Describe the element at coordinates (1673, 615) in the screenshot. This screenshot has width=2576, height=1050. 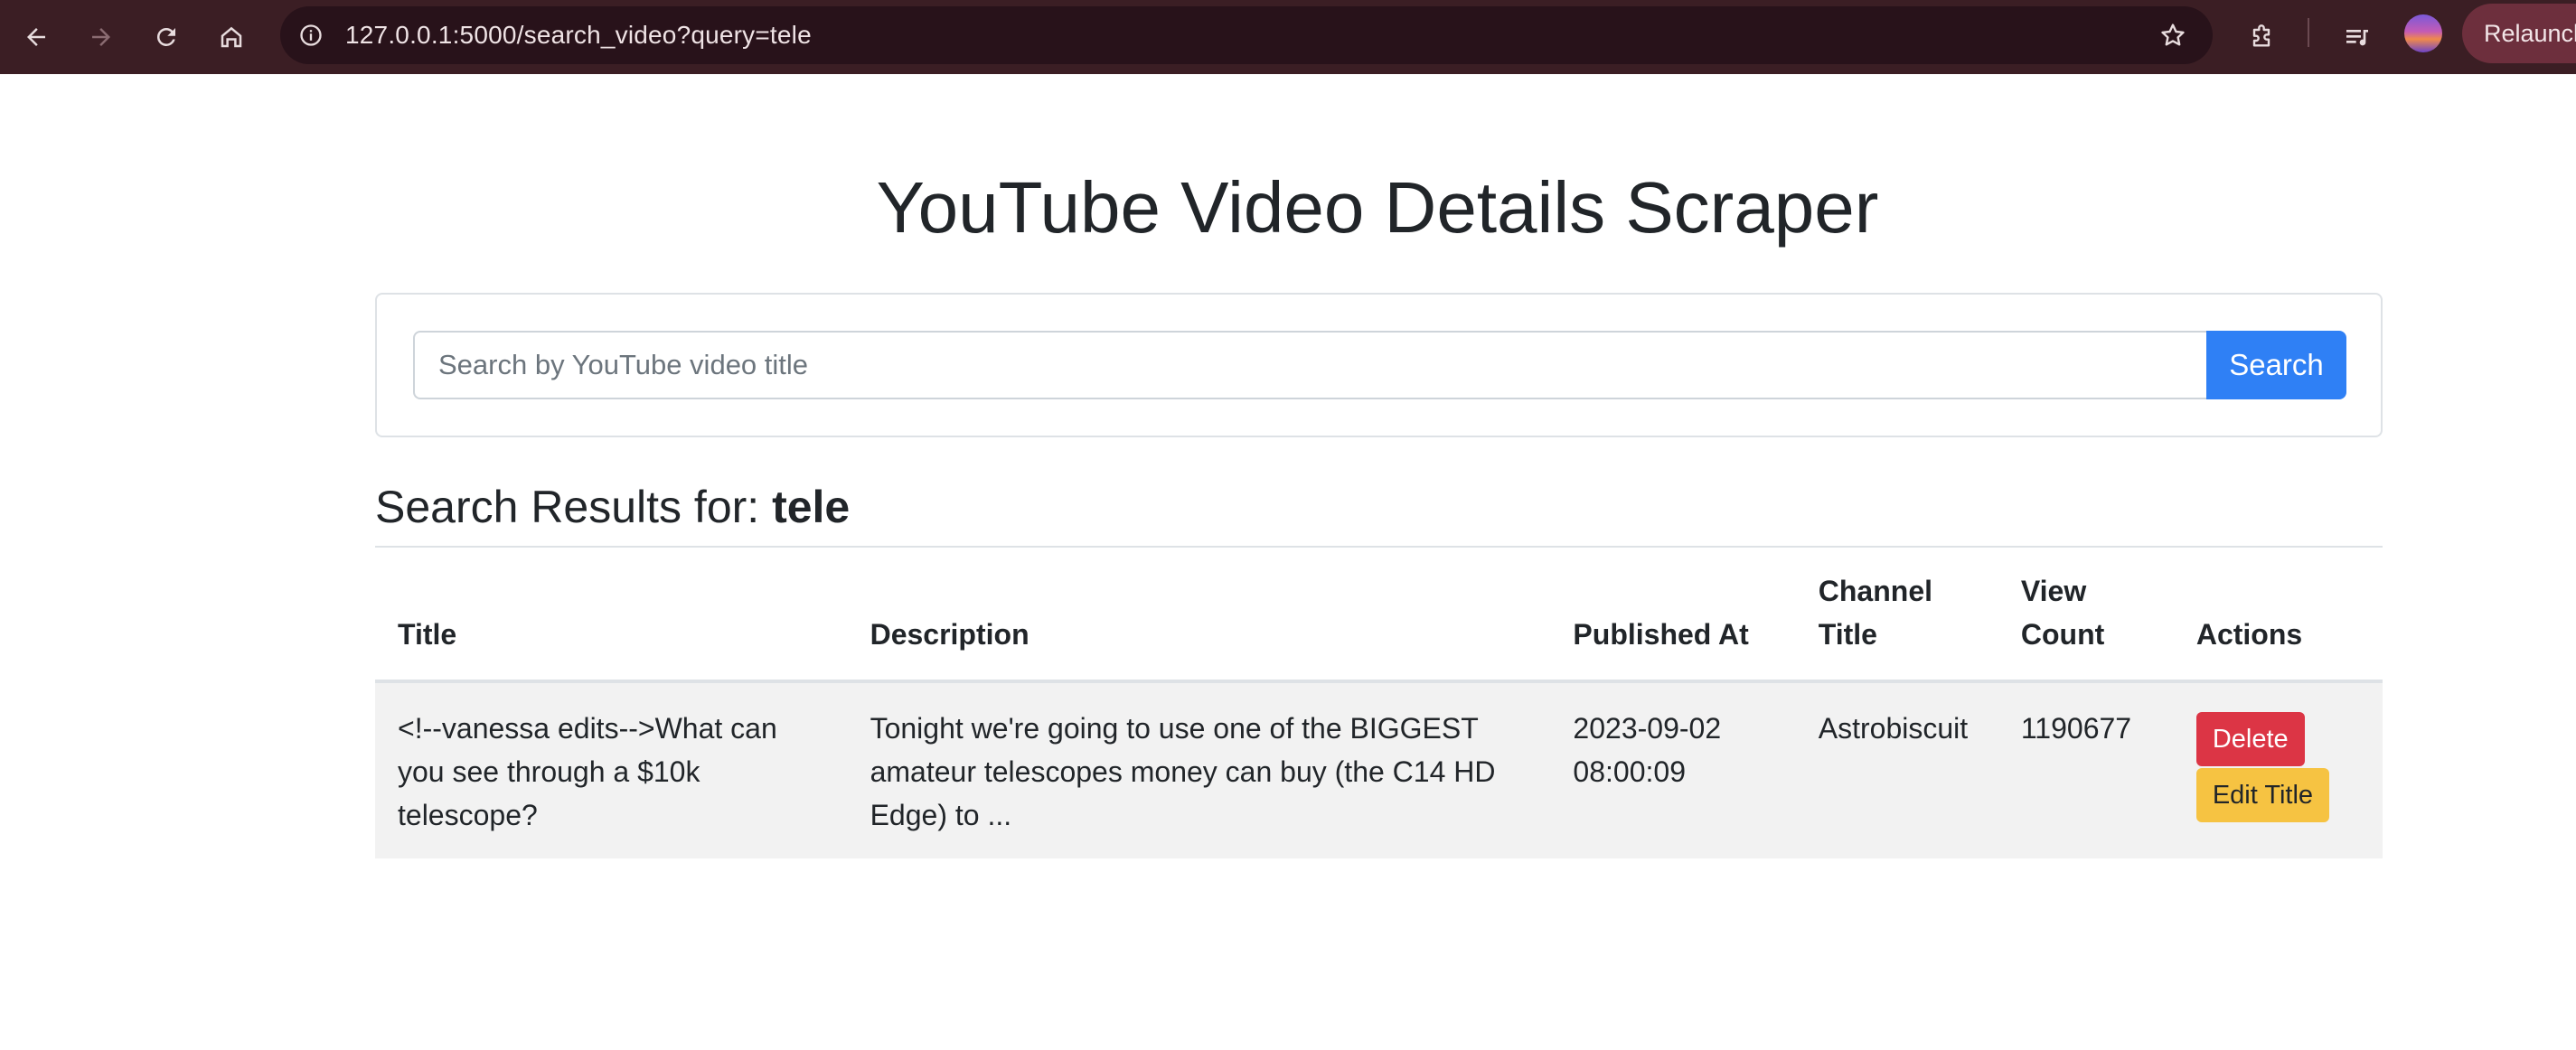
I see `column-header-published-at: Published At` at that location.